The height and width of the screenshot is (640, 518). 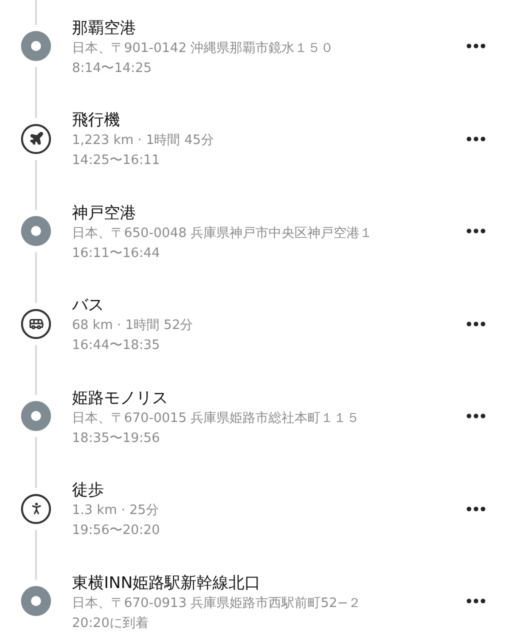 What do you see at coordinates (104, 27) in the screenshot?
I see `stop-title: 那覇空港` at bounding box center [104, 27].